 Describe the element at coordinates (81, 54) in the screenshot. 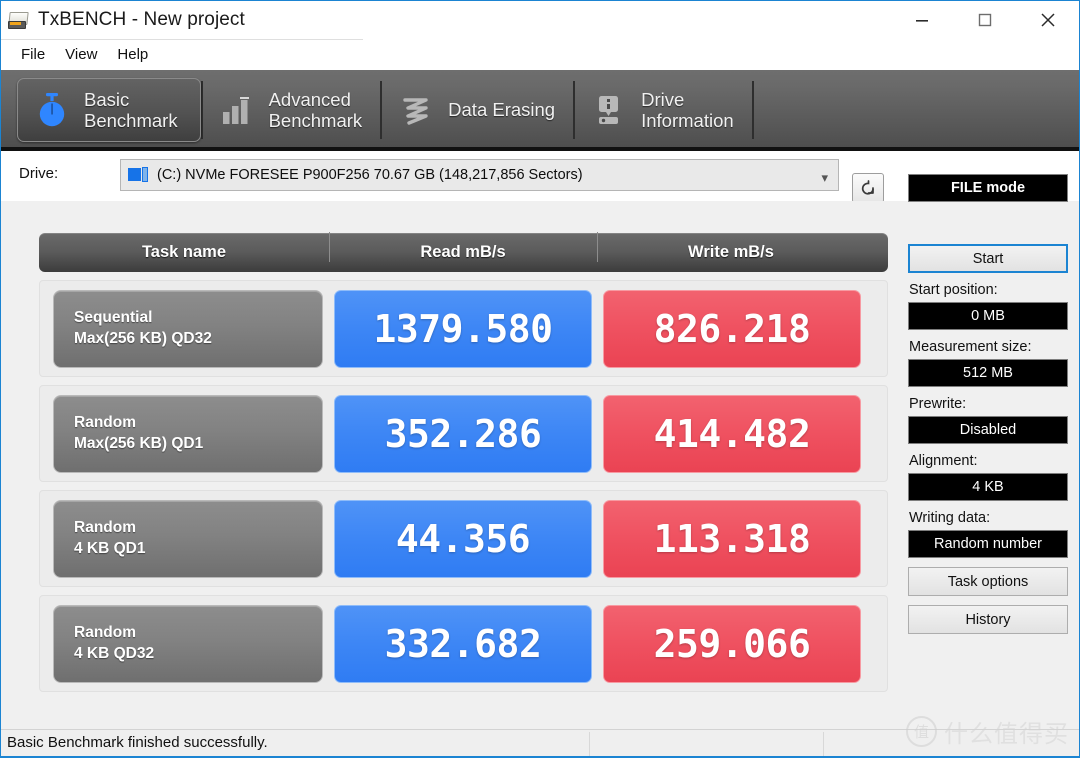

I see `menu-item-view: View` at that location.